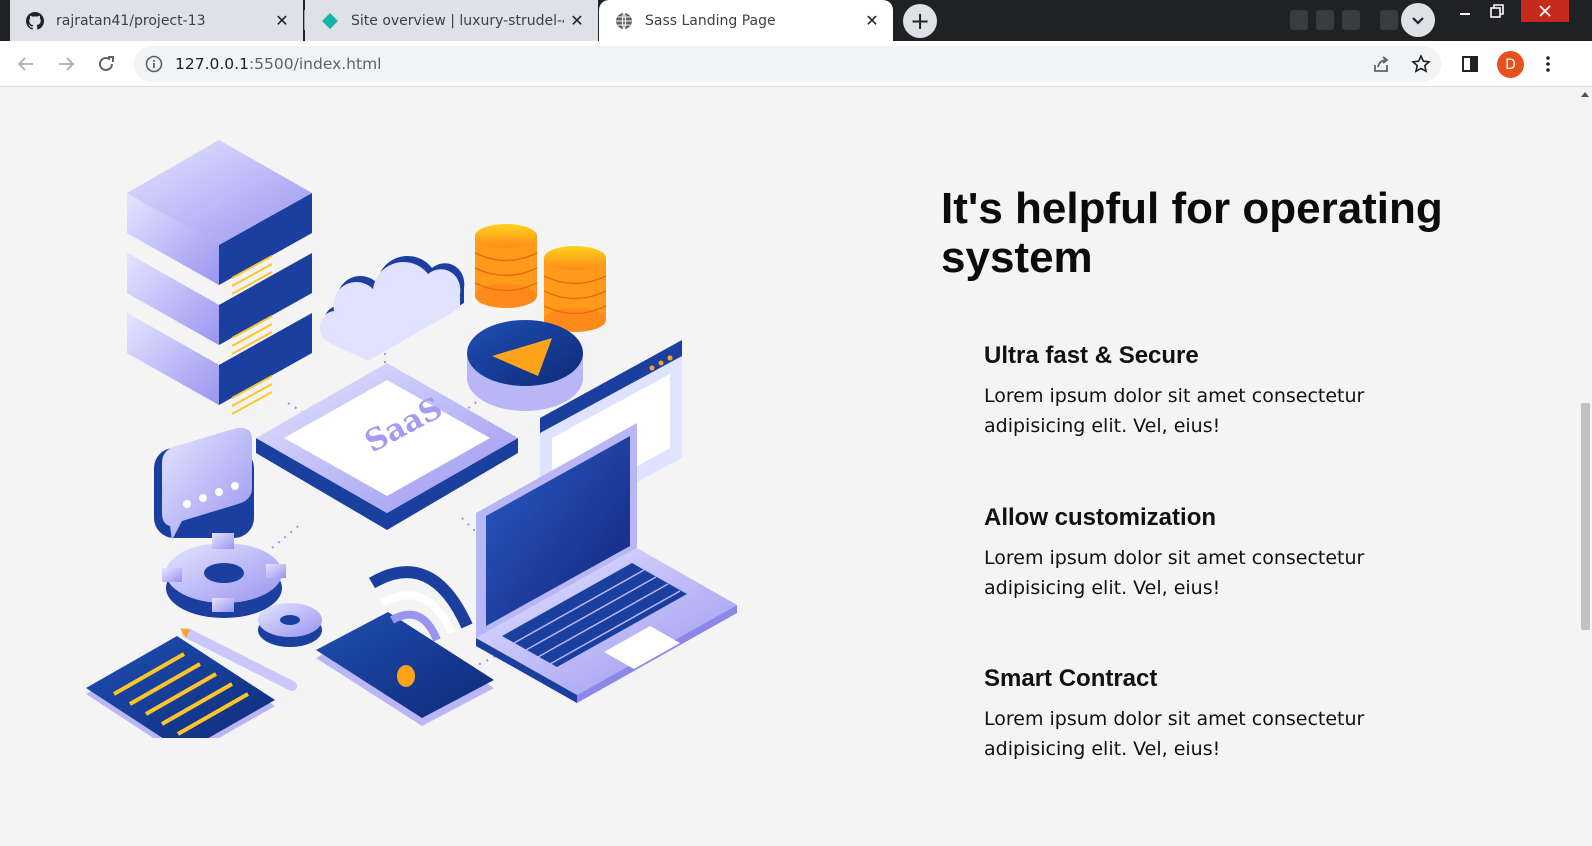  What do you see at coordinates (35, 20) in the screenshot?
I see `github-icon` at bounding box center [35, 20].